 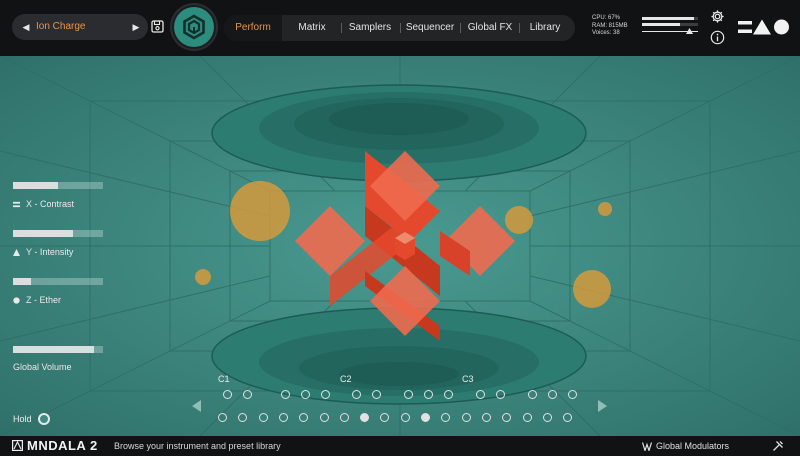 What do you see at coordinates (224, 379) in the screenshot?
I see `octave-label-c1: C1` at bounding box center [224, 379].